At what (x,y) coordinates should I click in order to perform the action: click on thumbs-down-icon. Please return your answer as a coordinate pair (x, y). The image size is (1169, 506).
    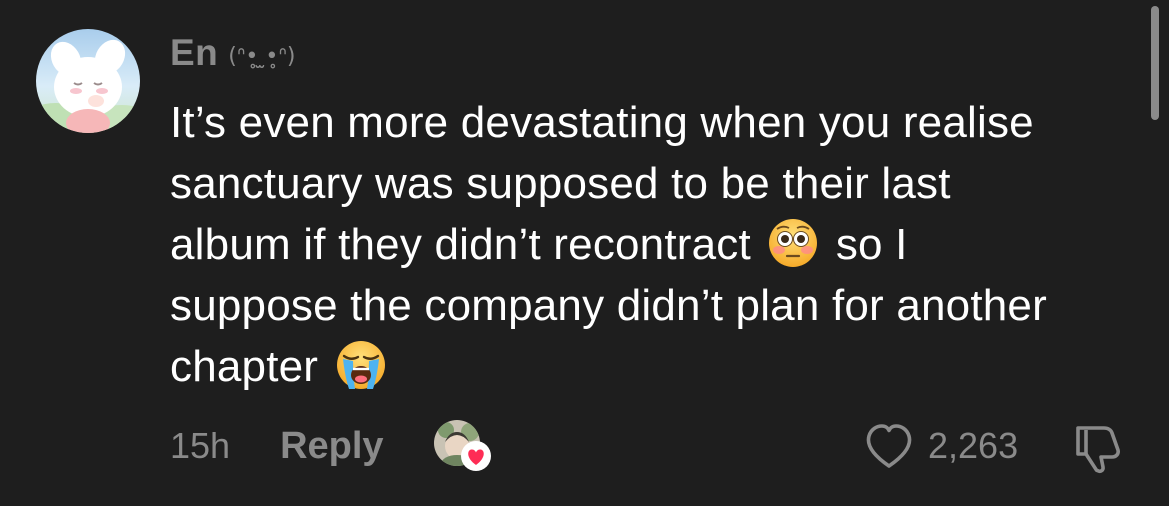
    Looking at the image, I should click on (1097, 448).